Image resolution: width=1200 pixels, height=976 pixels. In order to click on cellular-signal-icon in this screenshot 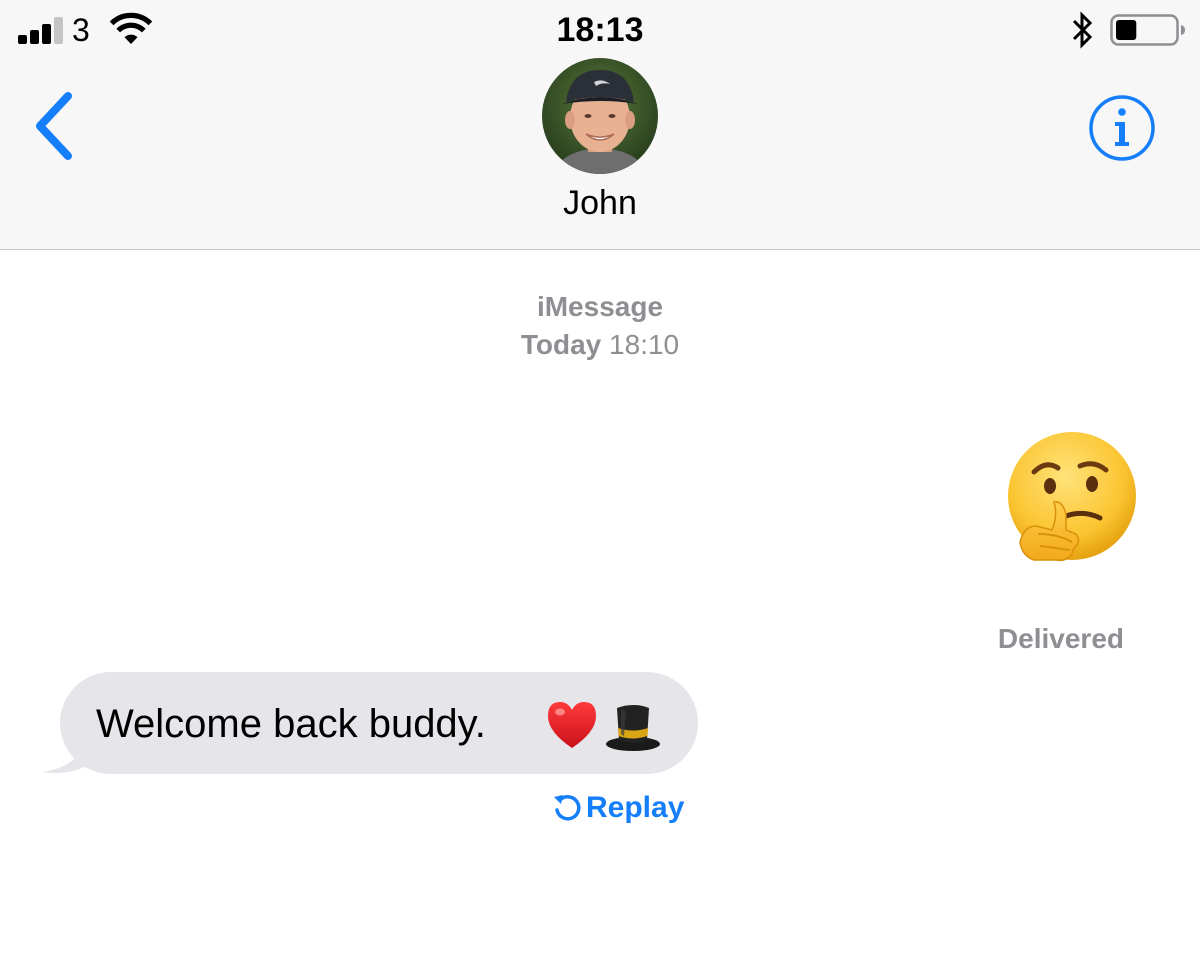, I will do `click(43, 29)`.